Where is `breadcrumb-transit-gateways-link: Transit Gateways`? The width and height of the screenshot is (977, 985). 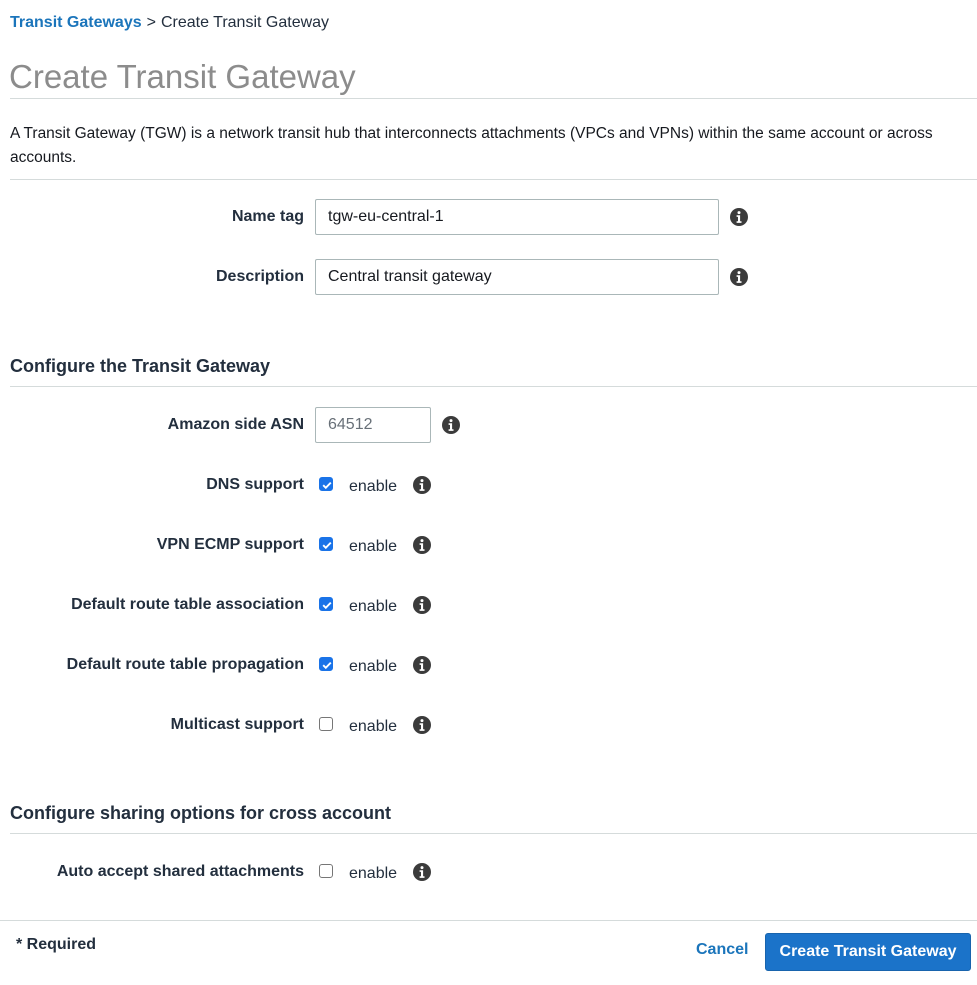 breadcrumb-transit-gateways-link: Transit Gateways is located at coordinates (76, 22).